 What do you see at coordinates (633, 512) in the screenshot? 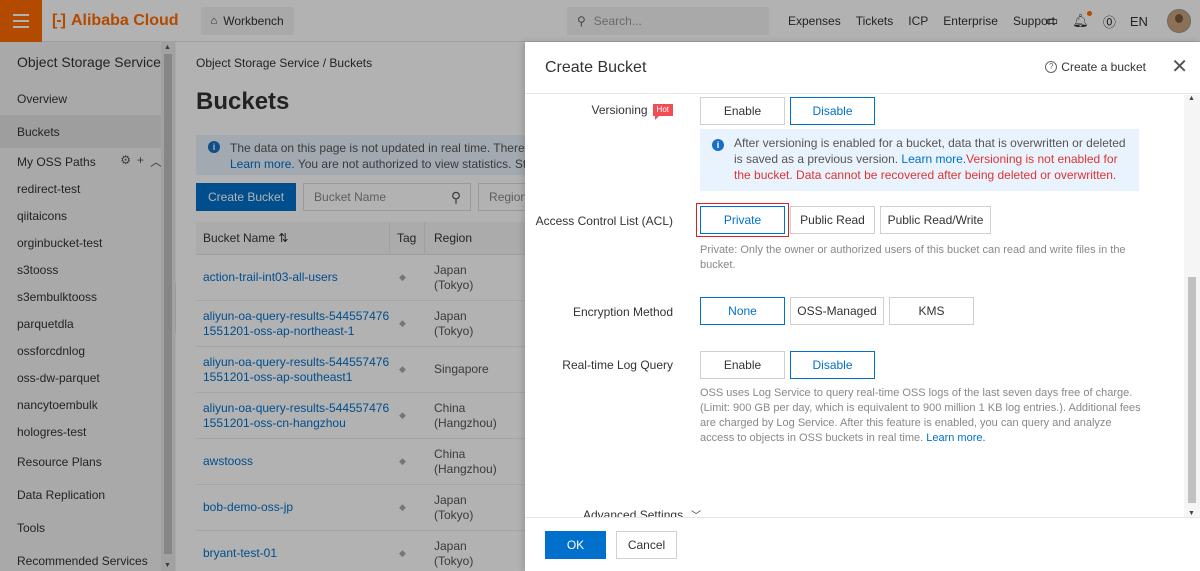
I see `advanced-settings-label: Advanced Settings` at bounding box center [633, 512].